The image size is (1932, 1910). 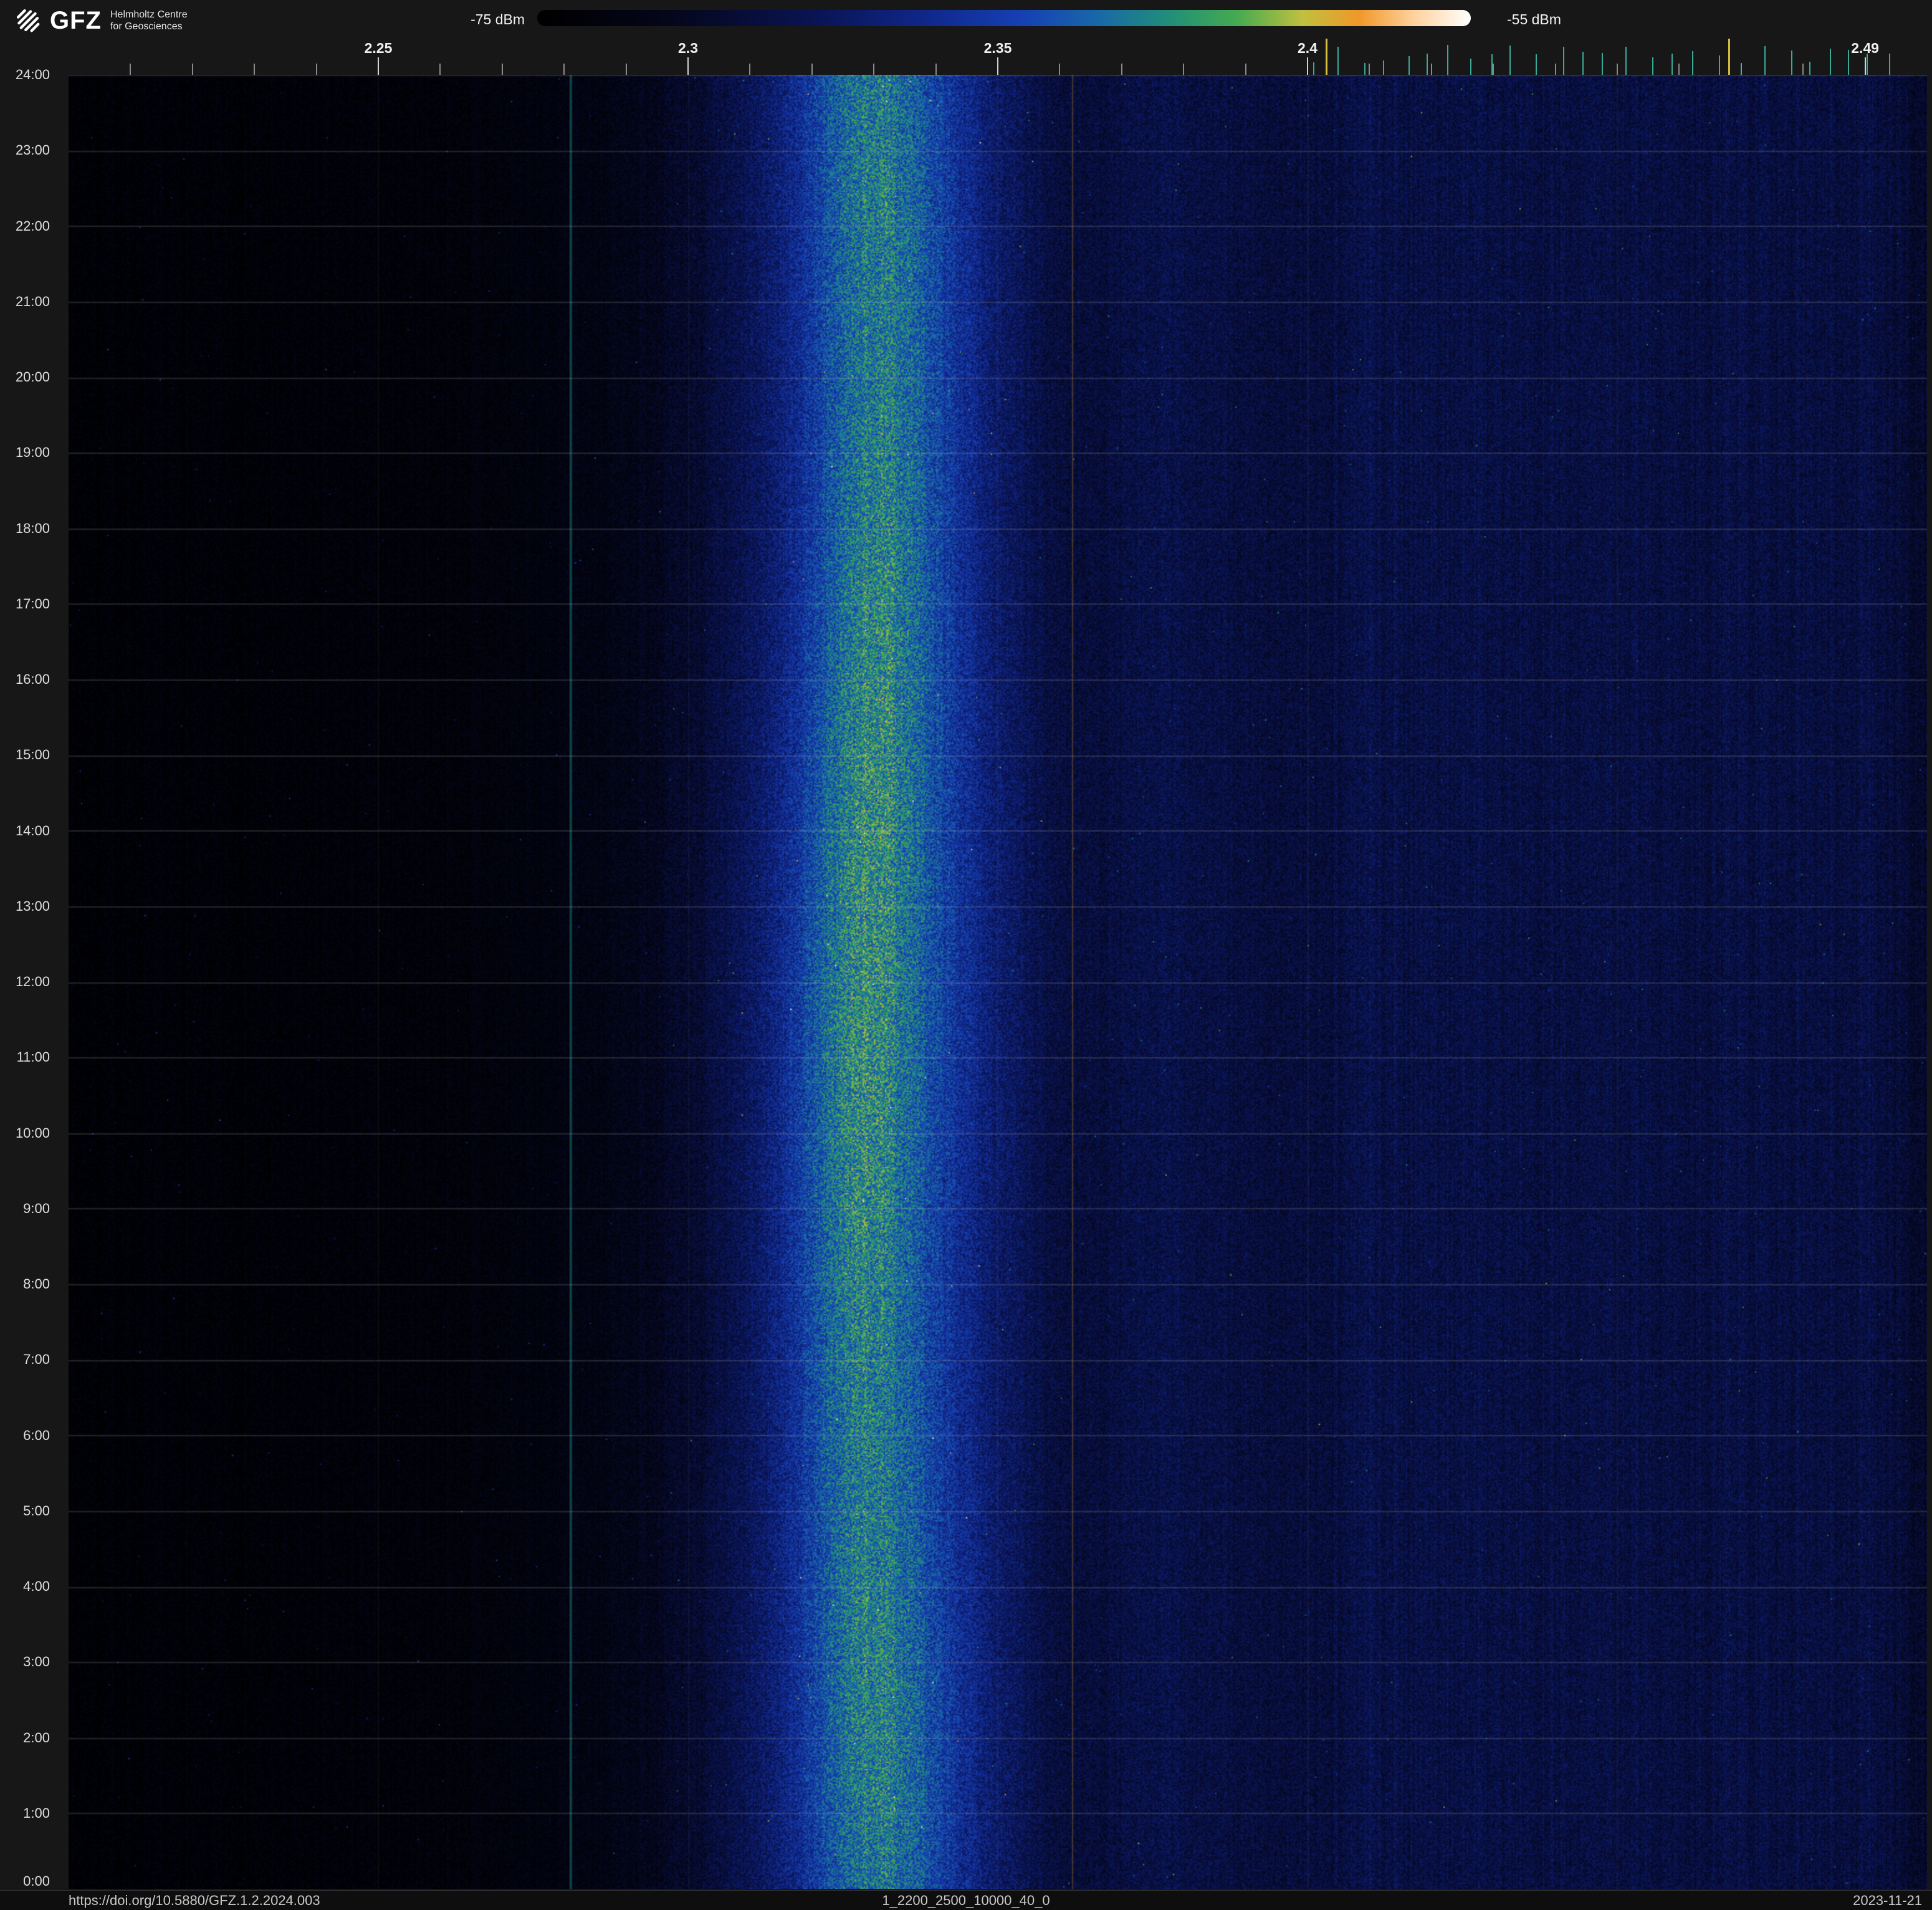 What do you see at coordinates (32, 528) in the screenshot?
I see `time-tick-label: 18:00` at bounding box center [32, 528].